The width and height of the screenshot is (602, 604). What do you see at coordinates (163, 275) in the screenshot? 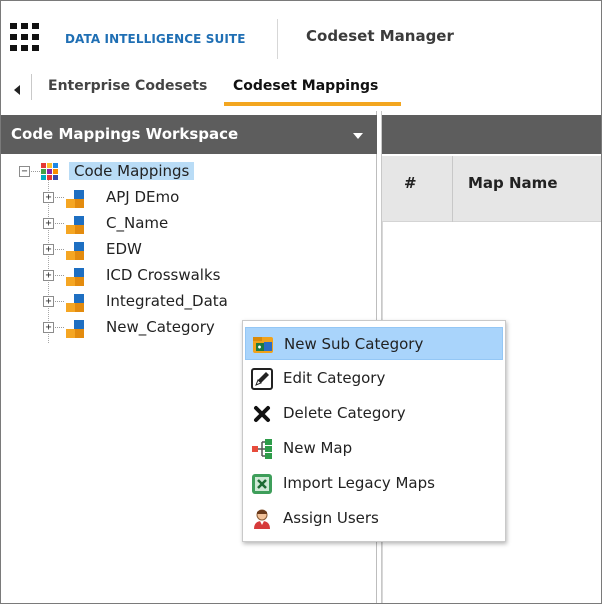
I see `tree-category-label: ICD Crosswalks` at bounding box center [163, 275].